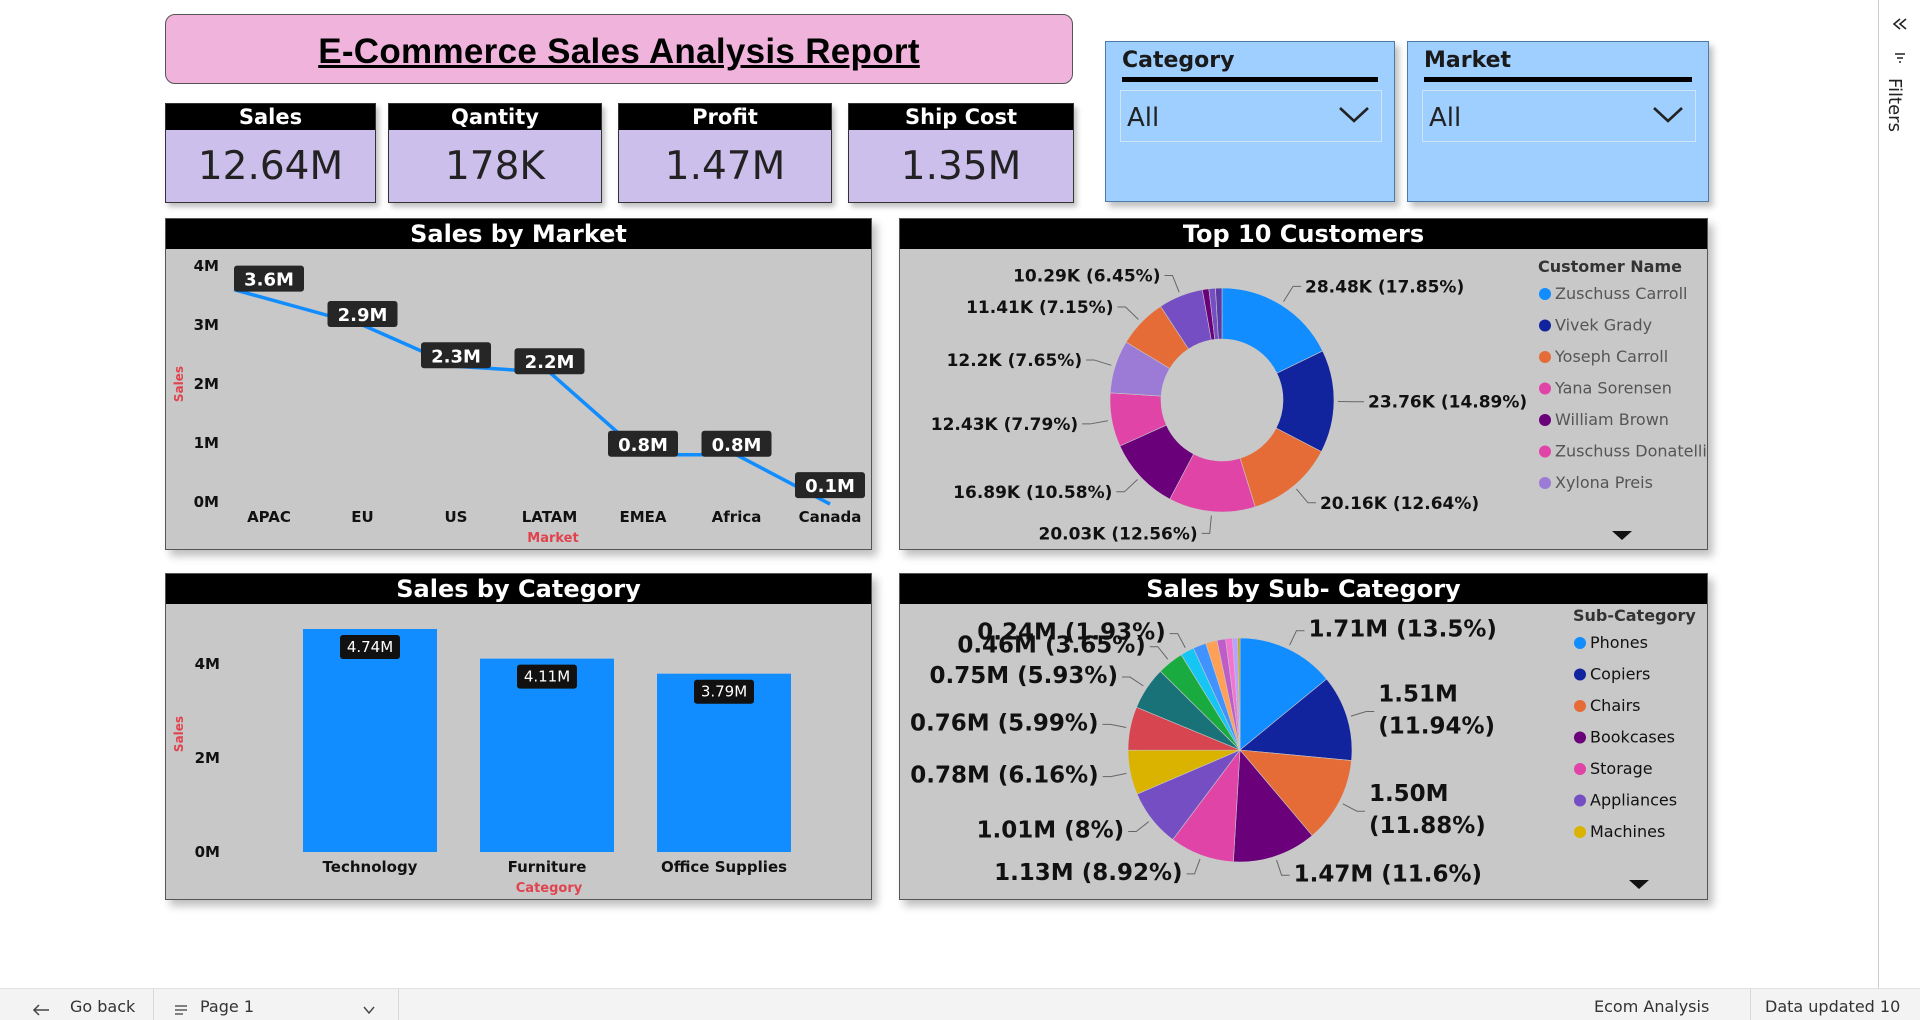 This screenshot has height=1020, width=1920. Describe the element at coordinates (1620, 674) in the screenshot. I see `legend-item: Copiers` at that location.